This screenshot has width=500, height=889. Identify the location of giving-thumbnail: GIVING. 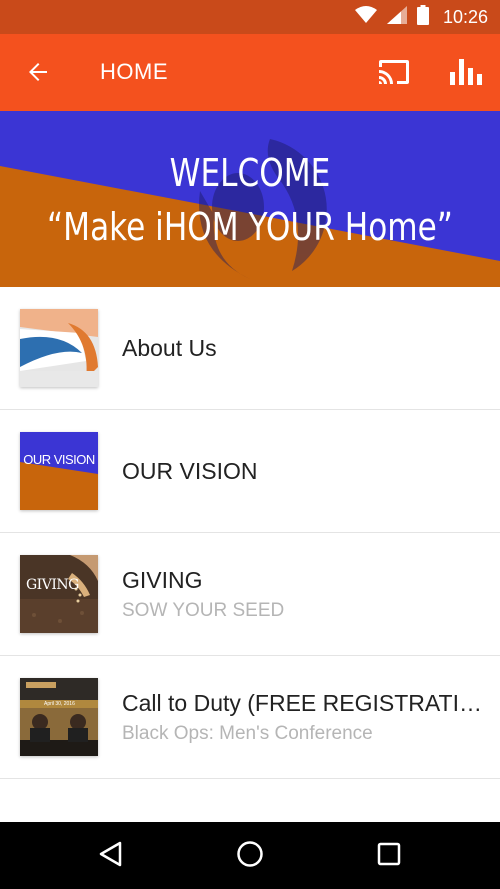
(59, 594).